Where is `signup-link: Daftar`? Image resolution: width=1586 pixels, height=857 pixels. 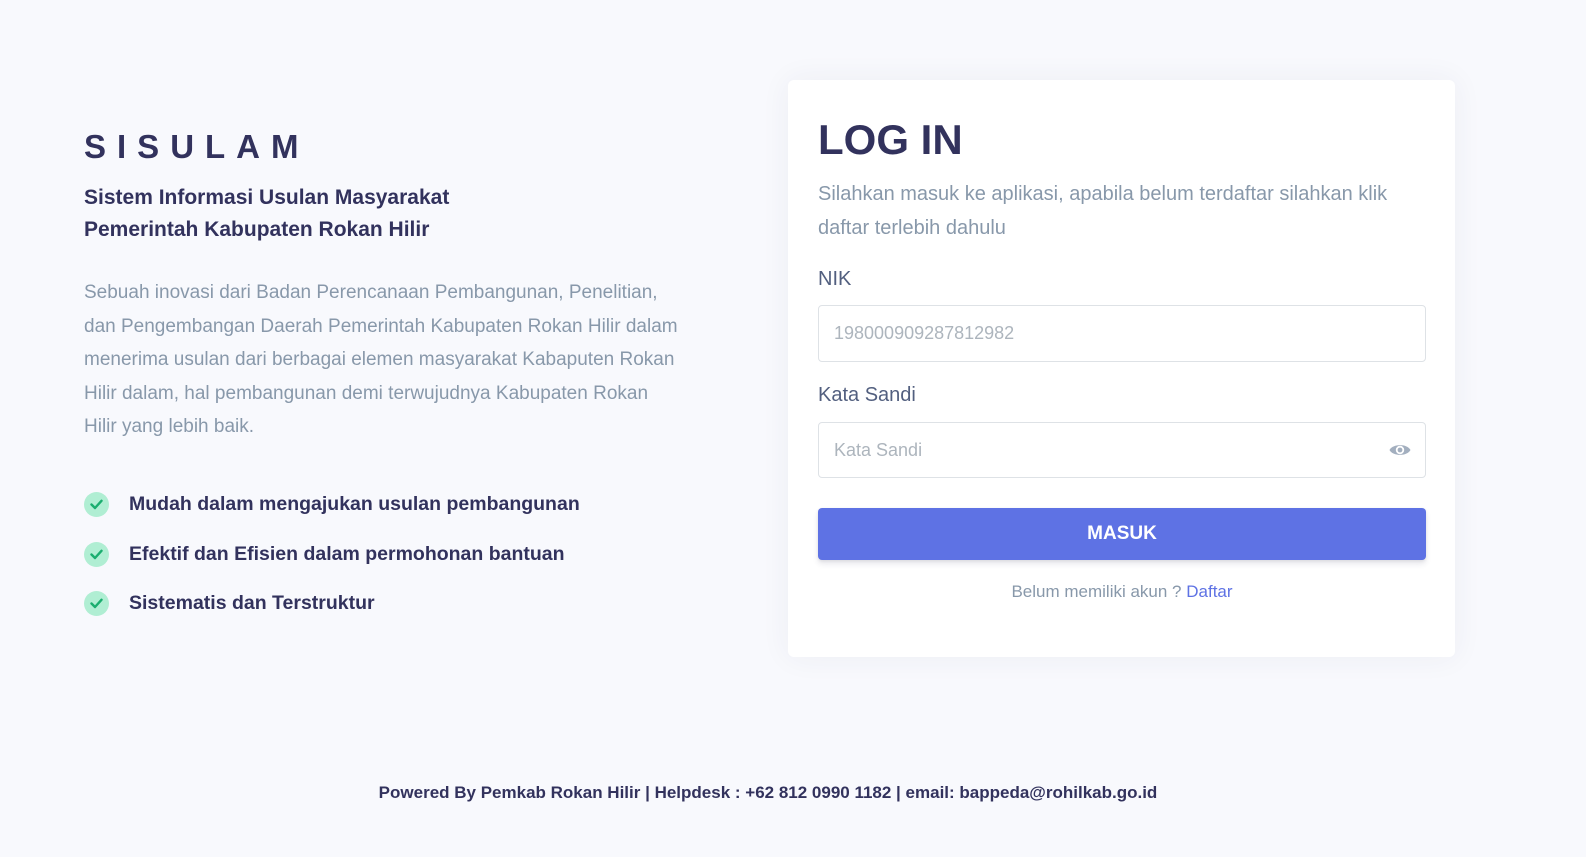
signup-link: Daftar is located at coordinates (1209, 591).